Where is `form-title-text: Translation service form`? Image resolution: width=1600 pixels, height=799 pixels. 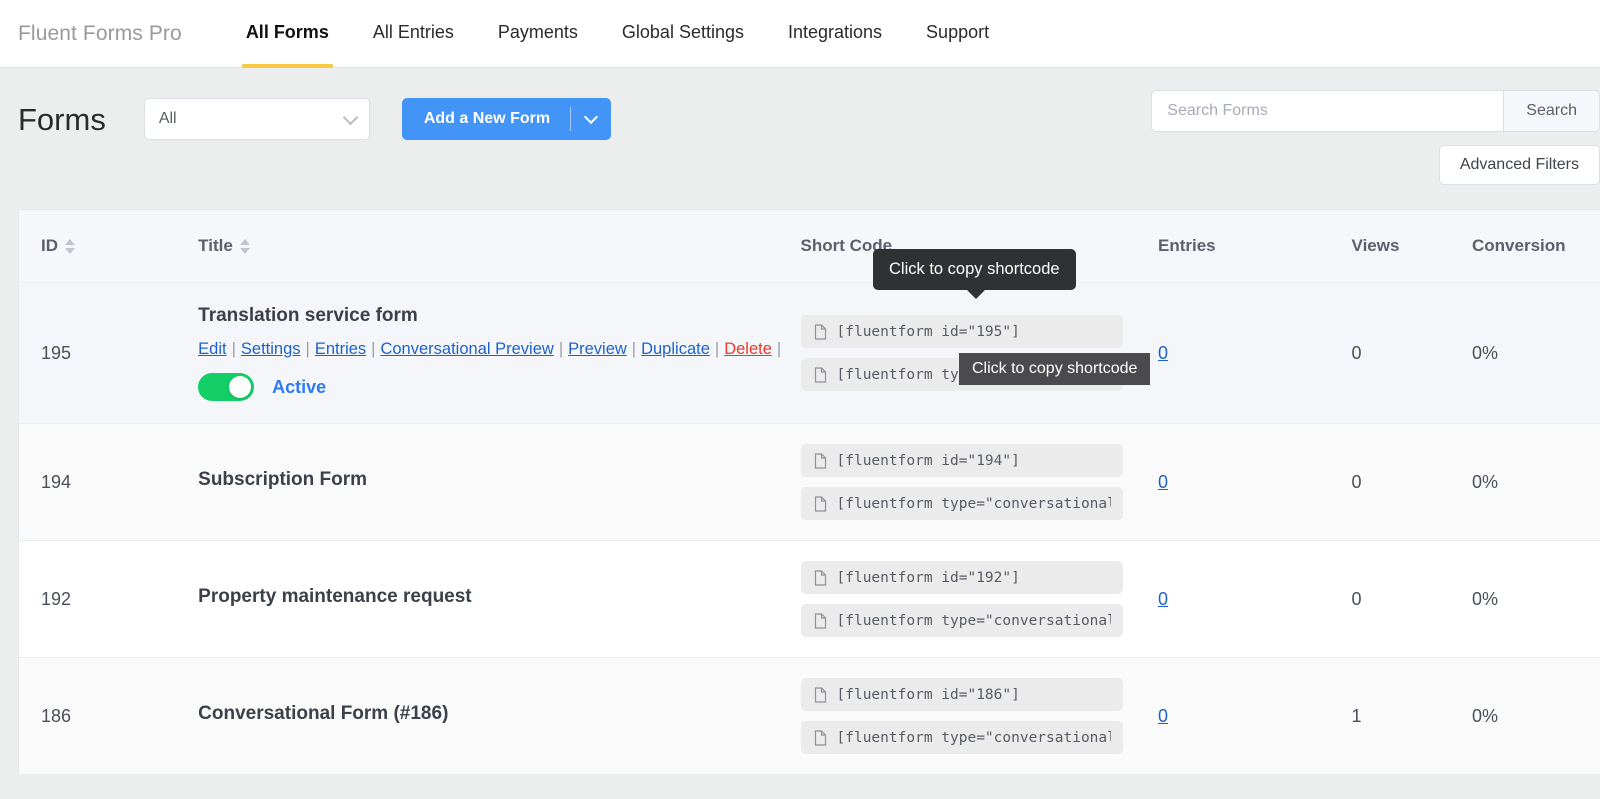
form-title-text: Translation service form is located at coordinates (308, 315).